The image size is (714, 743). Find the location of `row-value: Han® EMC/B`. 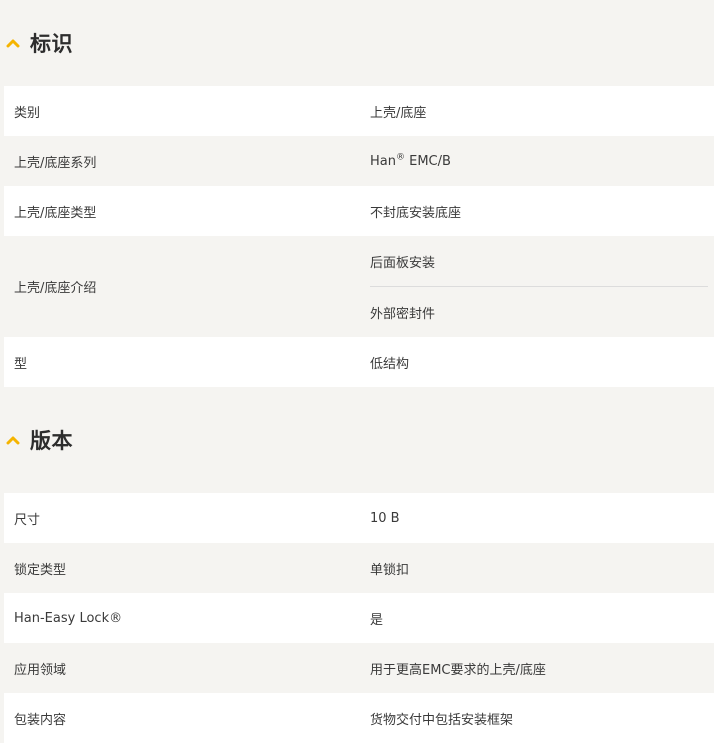

row-value: Han® EMC/B is located at coordinates (536, 160).